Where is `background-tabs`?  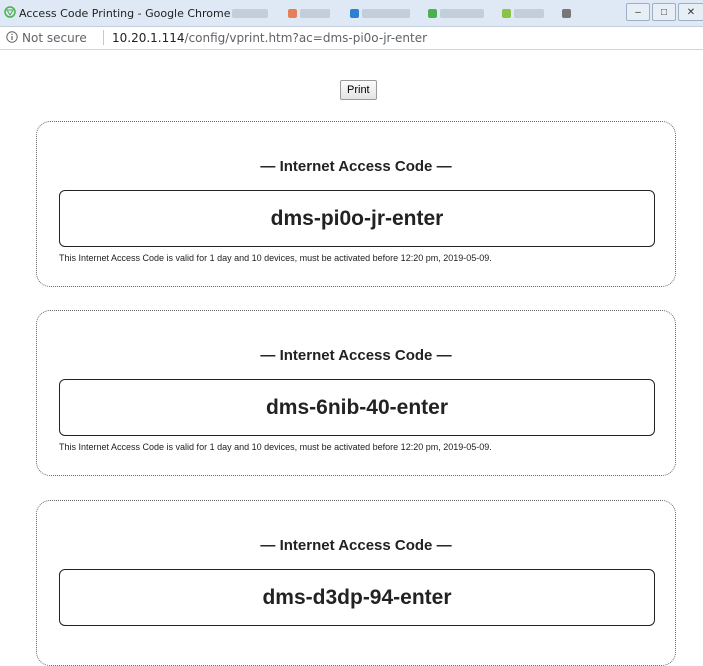
background-tabs is located at coordinates (422, 14).